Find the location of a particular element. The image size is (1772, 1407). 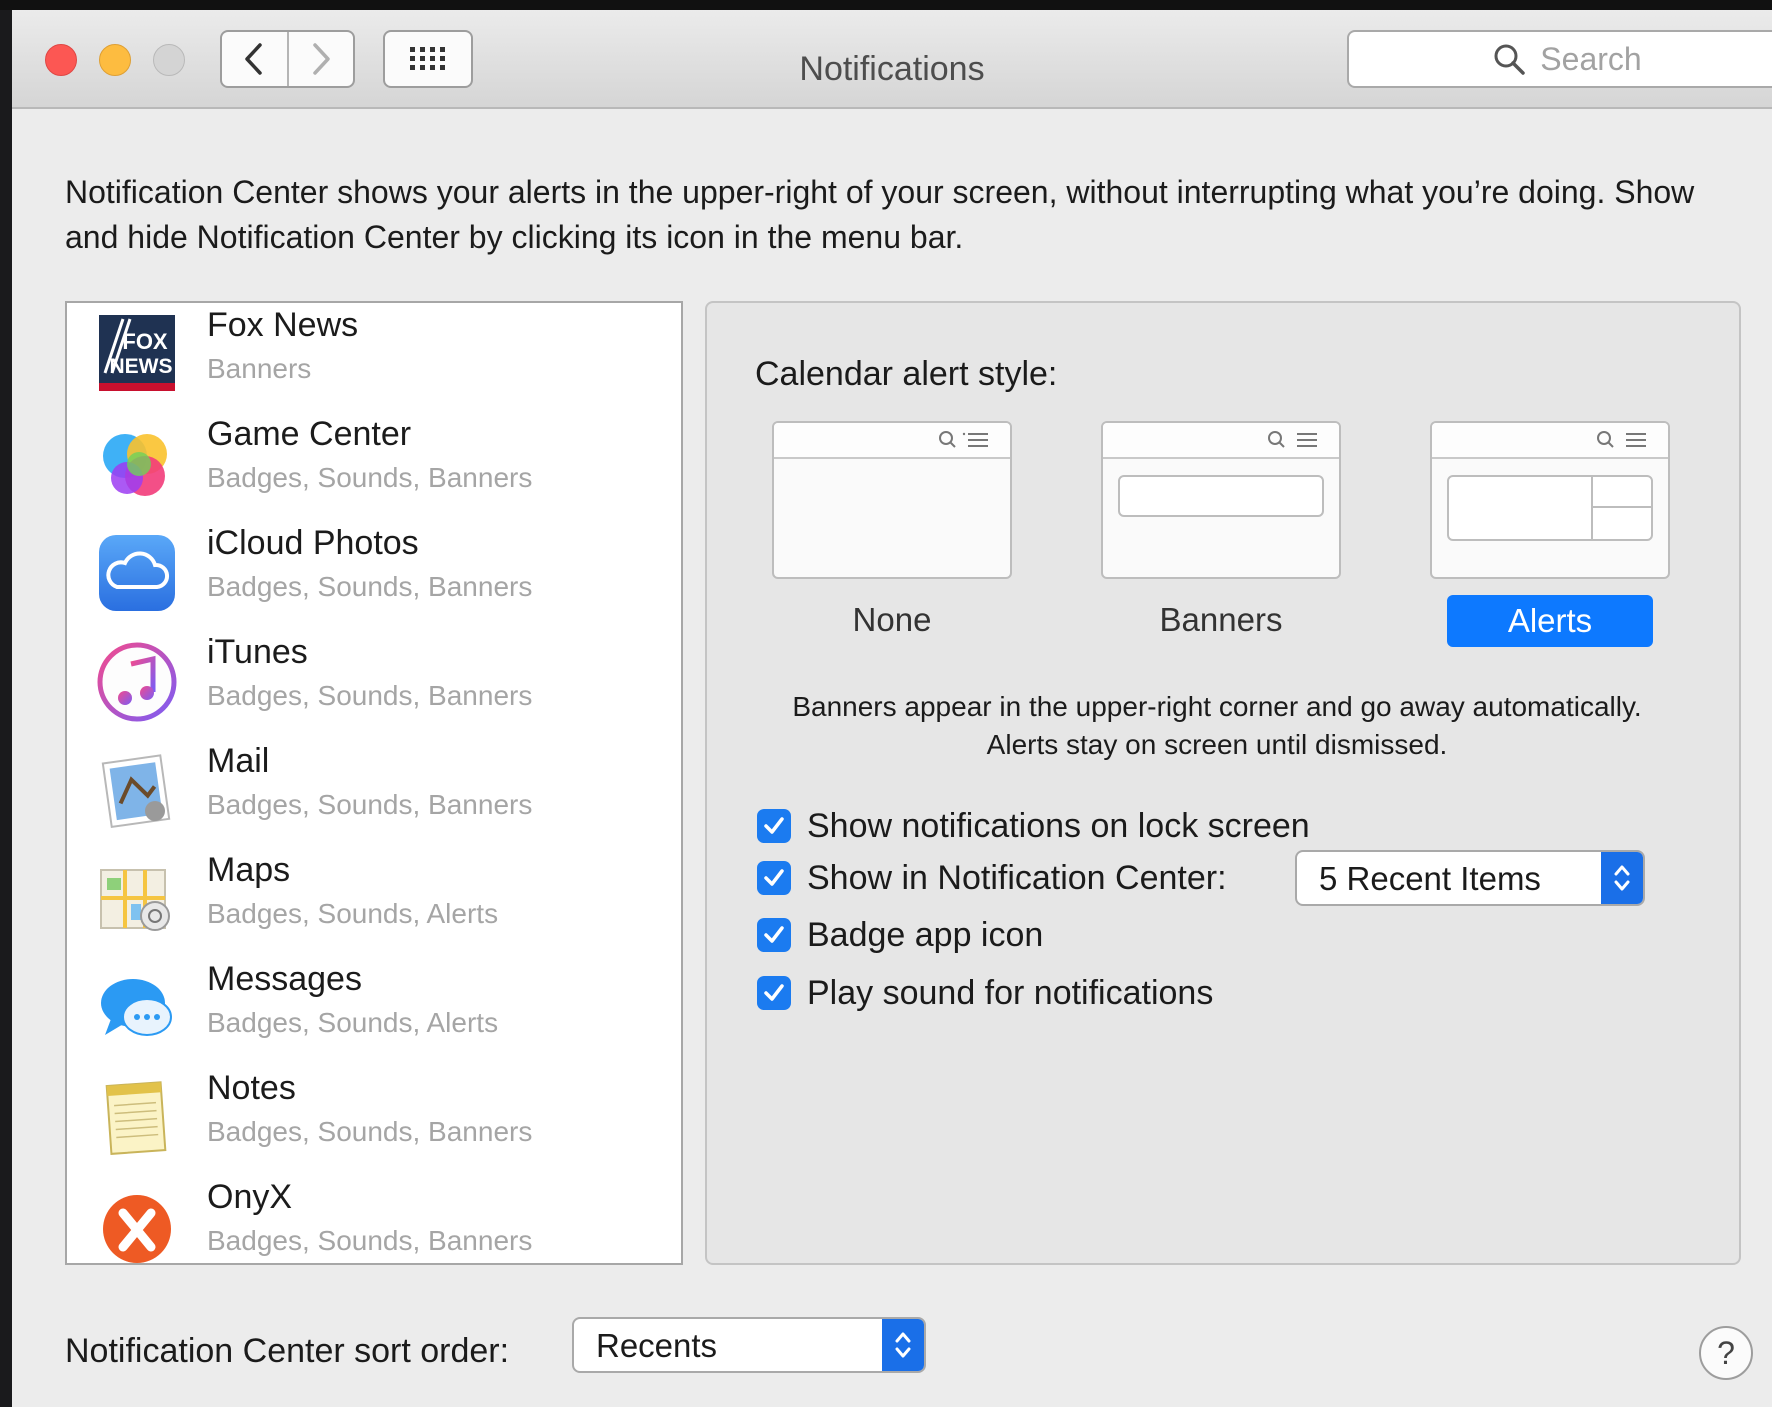

list-item-messages: Messages Badges, Sounds, Alerts is located at coordinates (374, 1011).